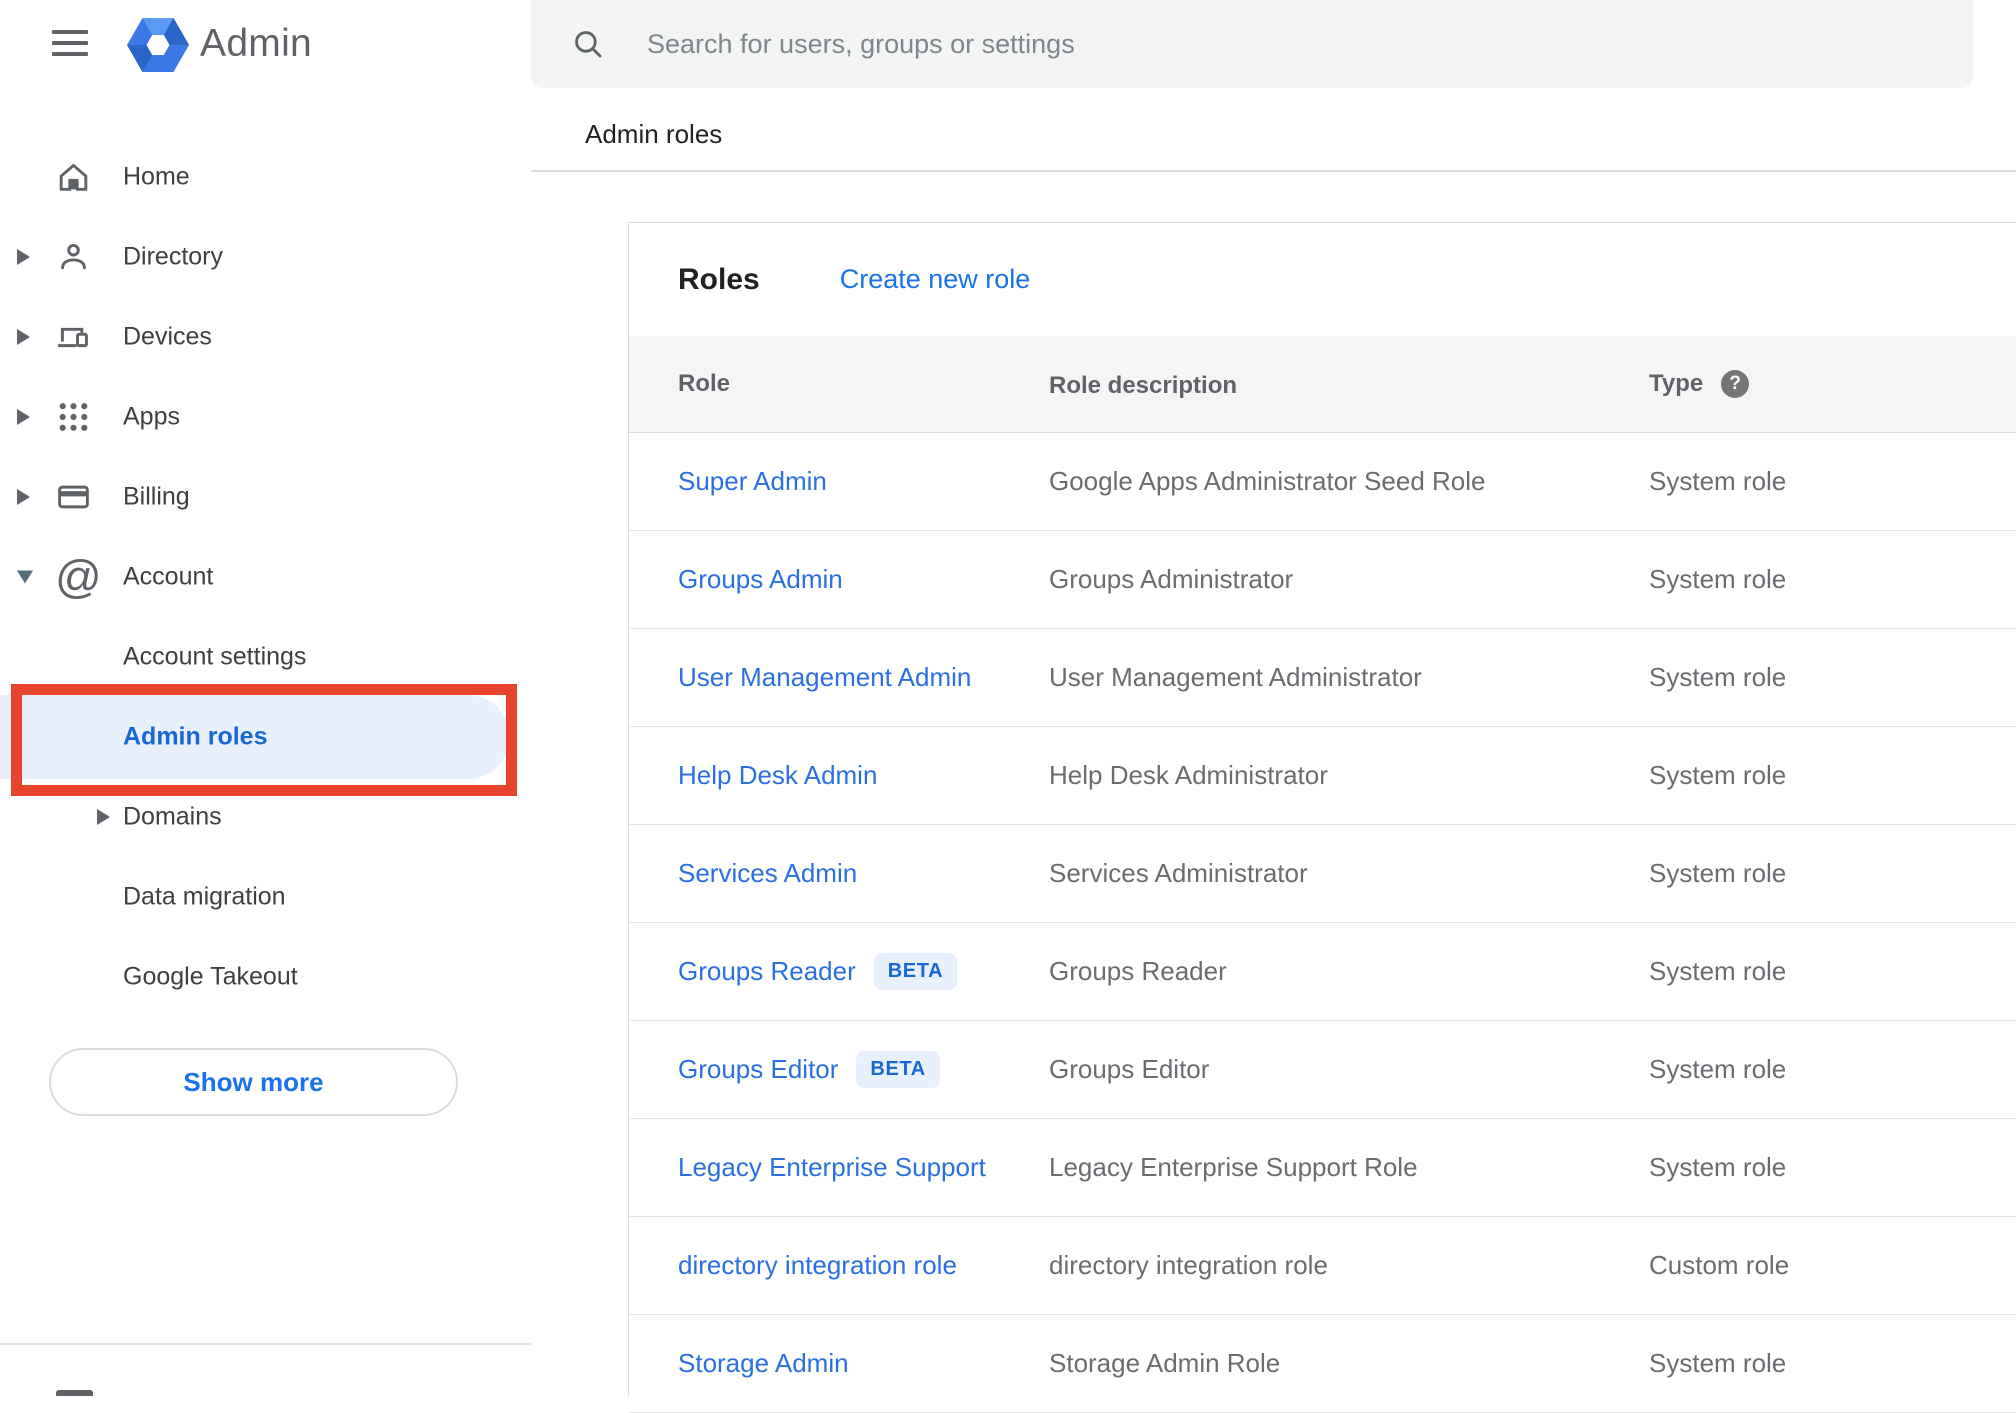 The height and width of the screenshot is (1413, 2016). I want to click on role-link: Groups Editor, so click(758, 1069).